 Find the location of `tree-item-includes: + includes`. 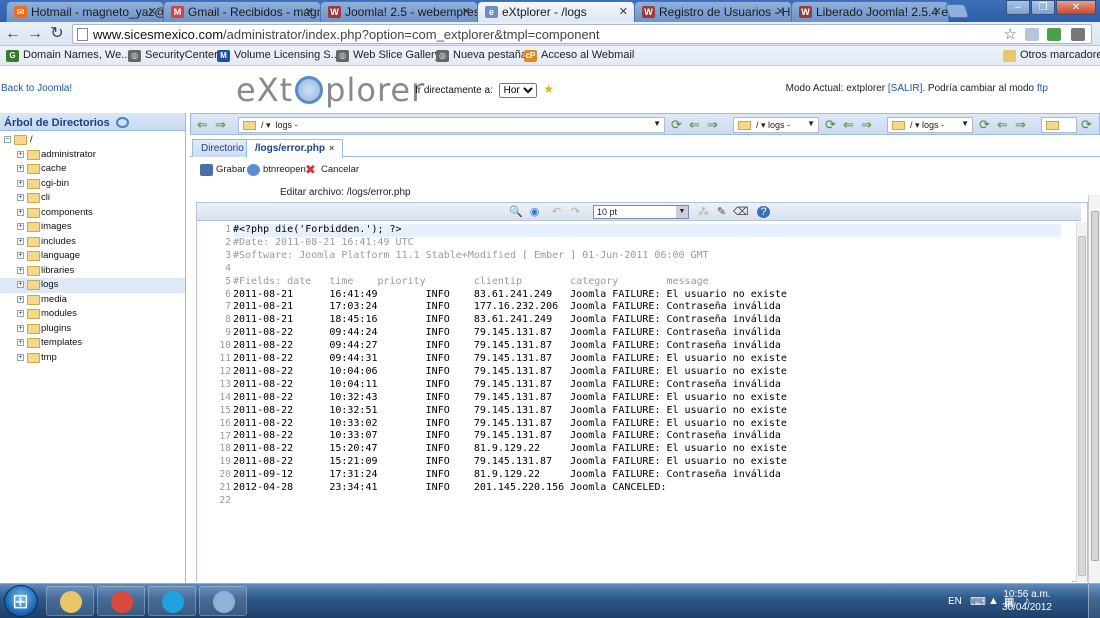

tree-item-includes: + includes is located at coordinates (92, 242).